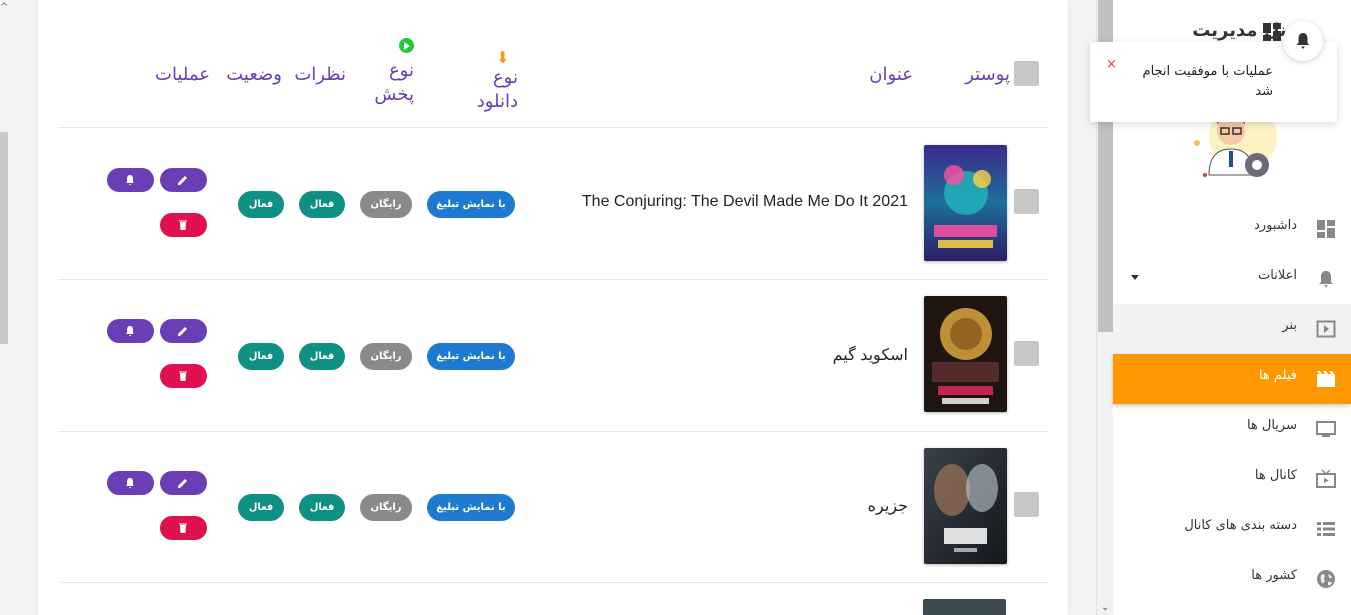 This screenshot has width=1351, height=615. I want to click on left-scrollbar: ^, so click(5, 307).